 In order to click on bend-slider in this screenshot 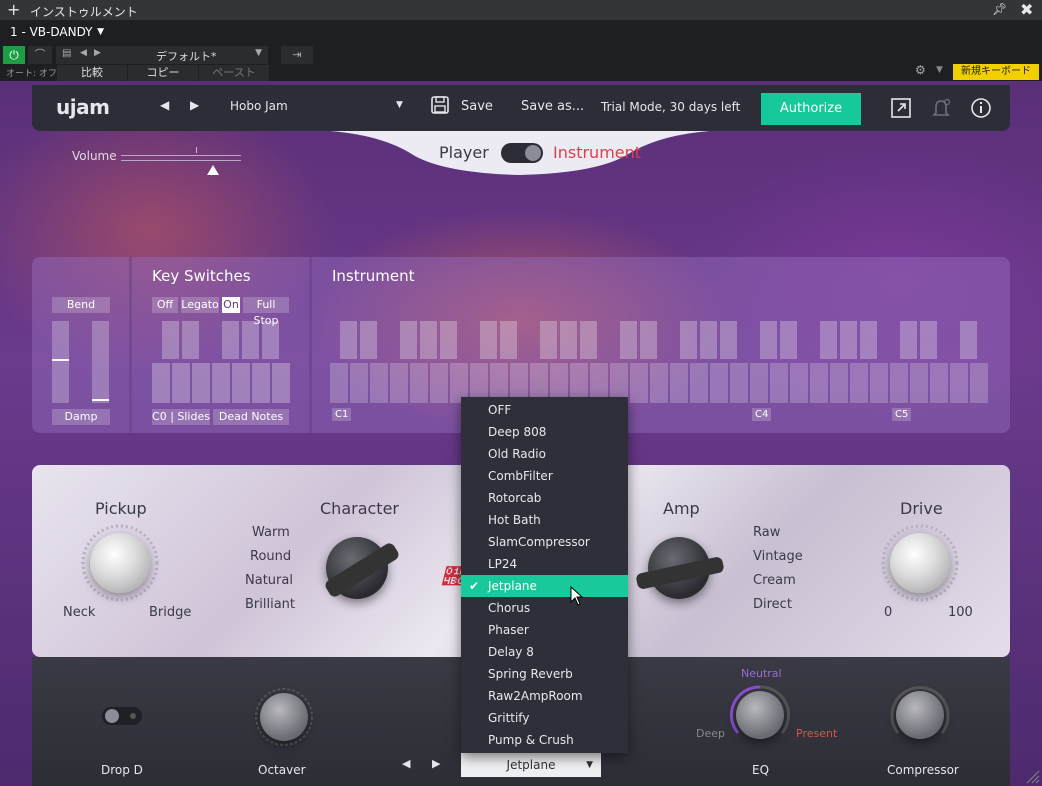, I will do `click(60, 362)`.